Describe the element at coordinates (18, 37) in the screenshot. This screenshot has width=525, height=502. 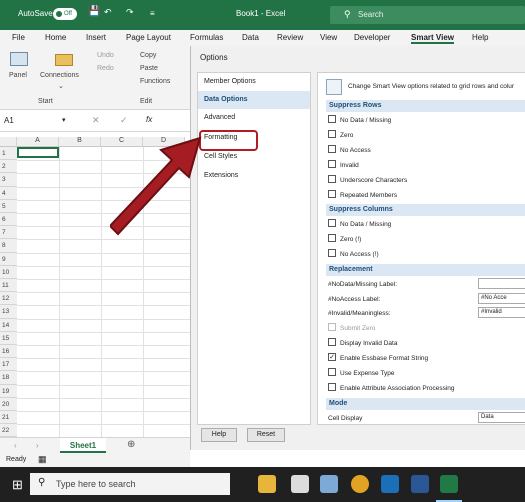
I see `tab-file: File` at that location.